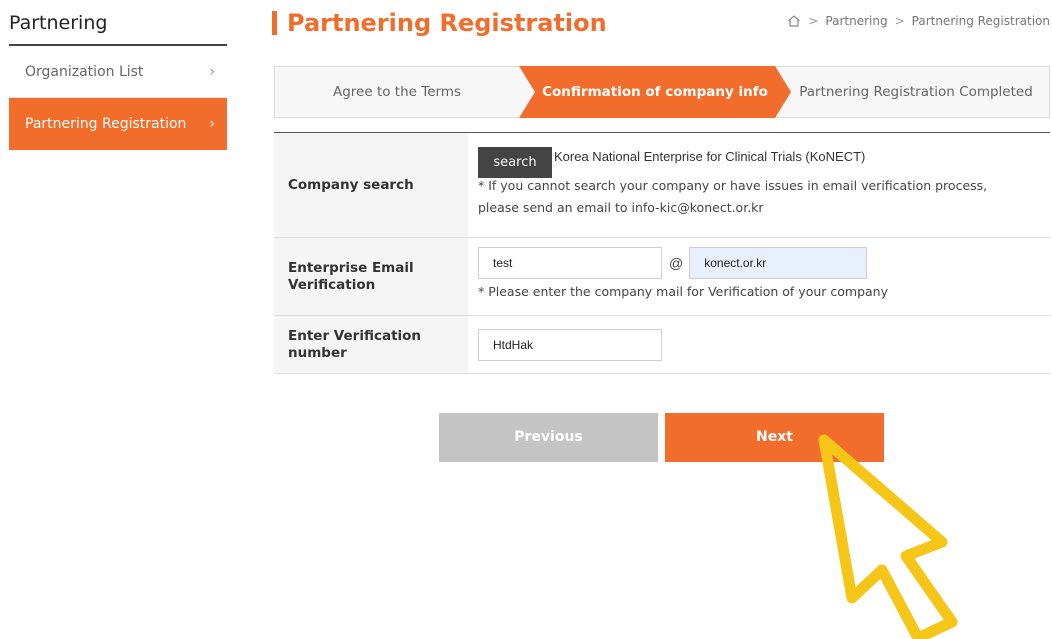 This screenshot has width=1052, height=639. I want to click on step-registration-completed: Partnering Registration Completed, so click(916, 92).